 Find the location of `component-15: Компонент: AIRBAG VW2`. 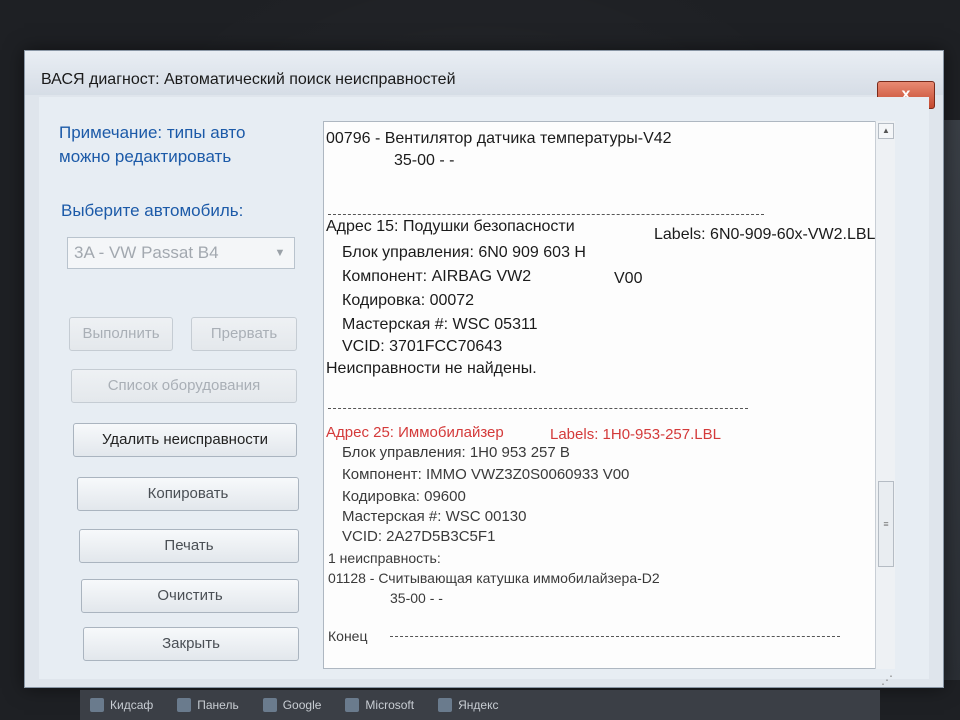

component-15: Компонент: AIRBAG VW2 is located at coordinates (437, 276).